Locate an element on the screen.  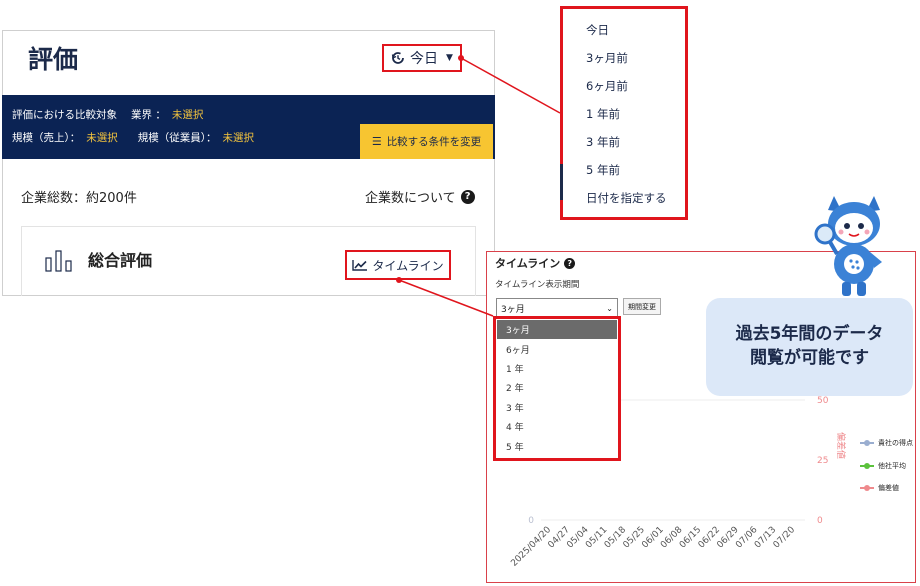
connector-lines is located at coordinates (478, 186).